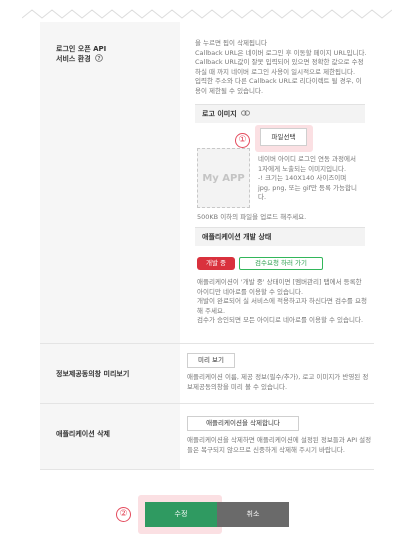 This screenshot has width=420, height=560. I want to click on logo-placeholder: My APP, so click(223, 178).